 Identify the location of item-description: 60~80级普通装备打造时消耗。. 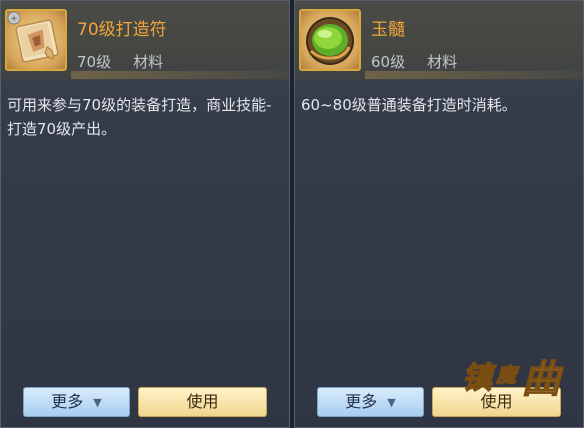
(409, 105).